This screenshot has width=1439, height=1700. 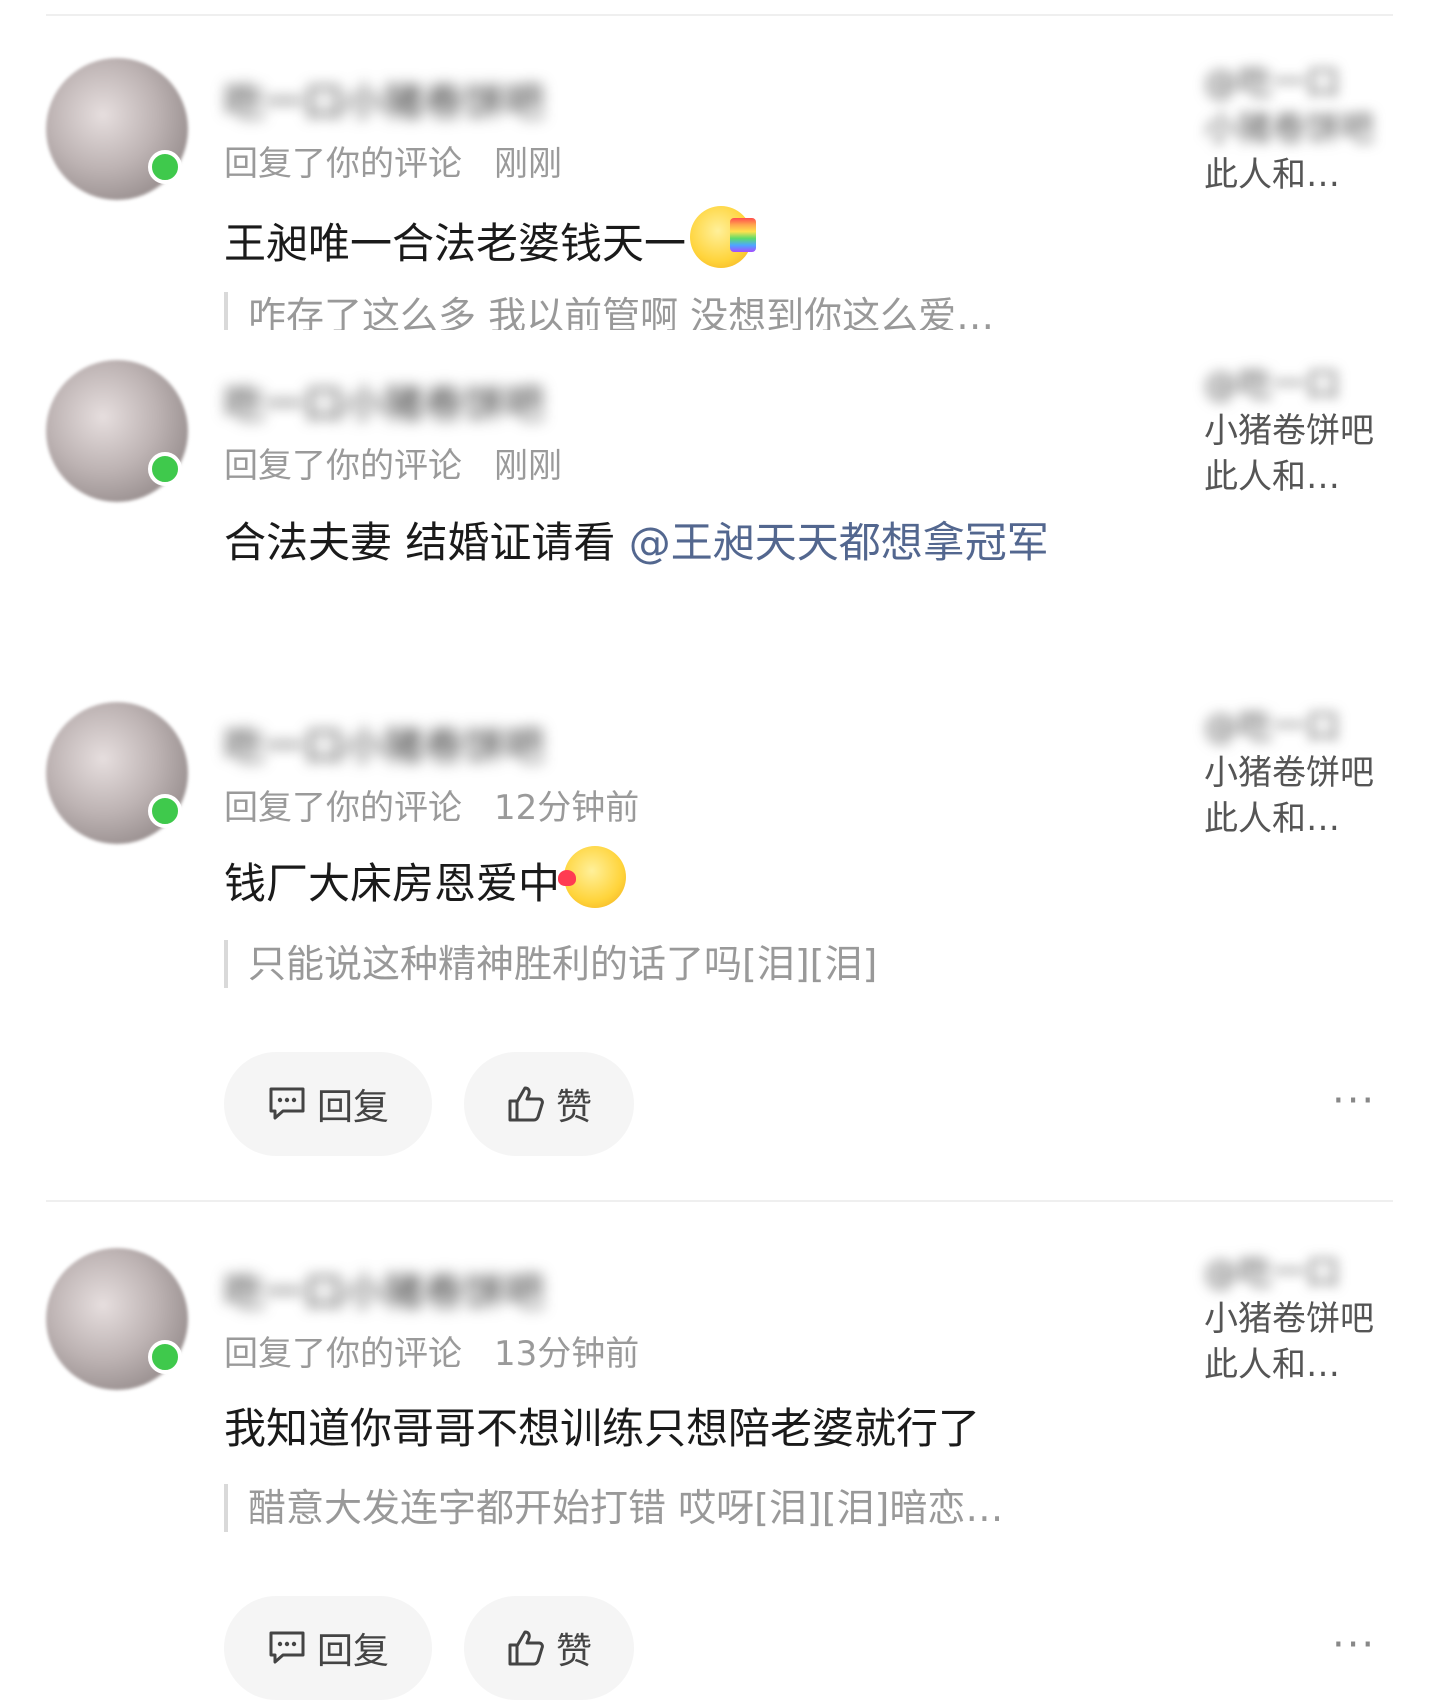 I want to click on reply-text: 王昶唯一合法老婆钱天一, so click(x=455, y=243).